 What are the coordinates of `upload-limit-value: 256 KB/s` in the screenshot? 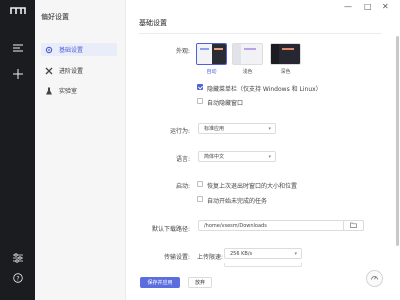 It's located at (241, 253).